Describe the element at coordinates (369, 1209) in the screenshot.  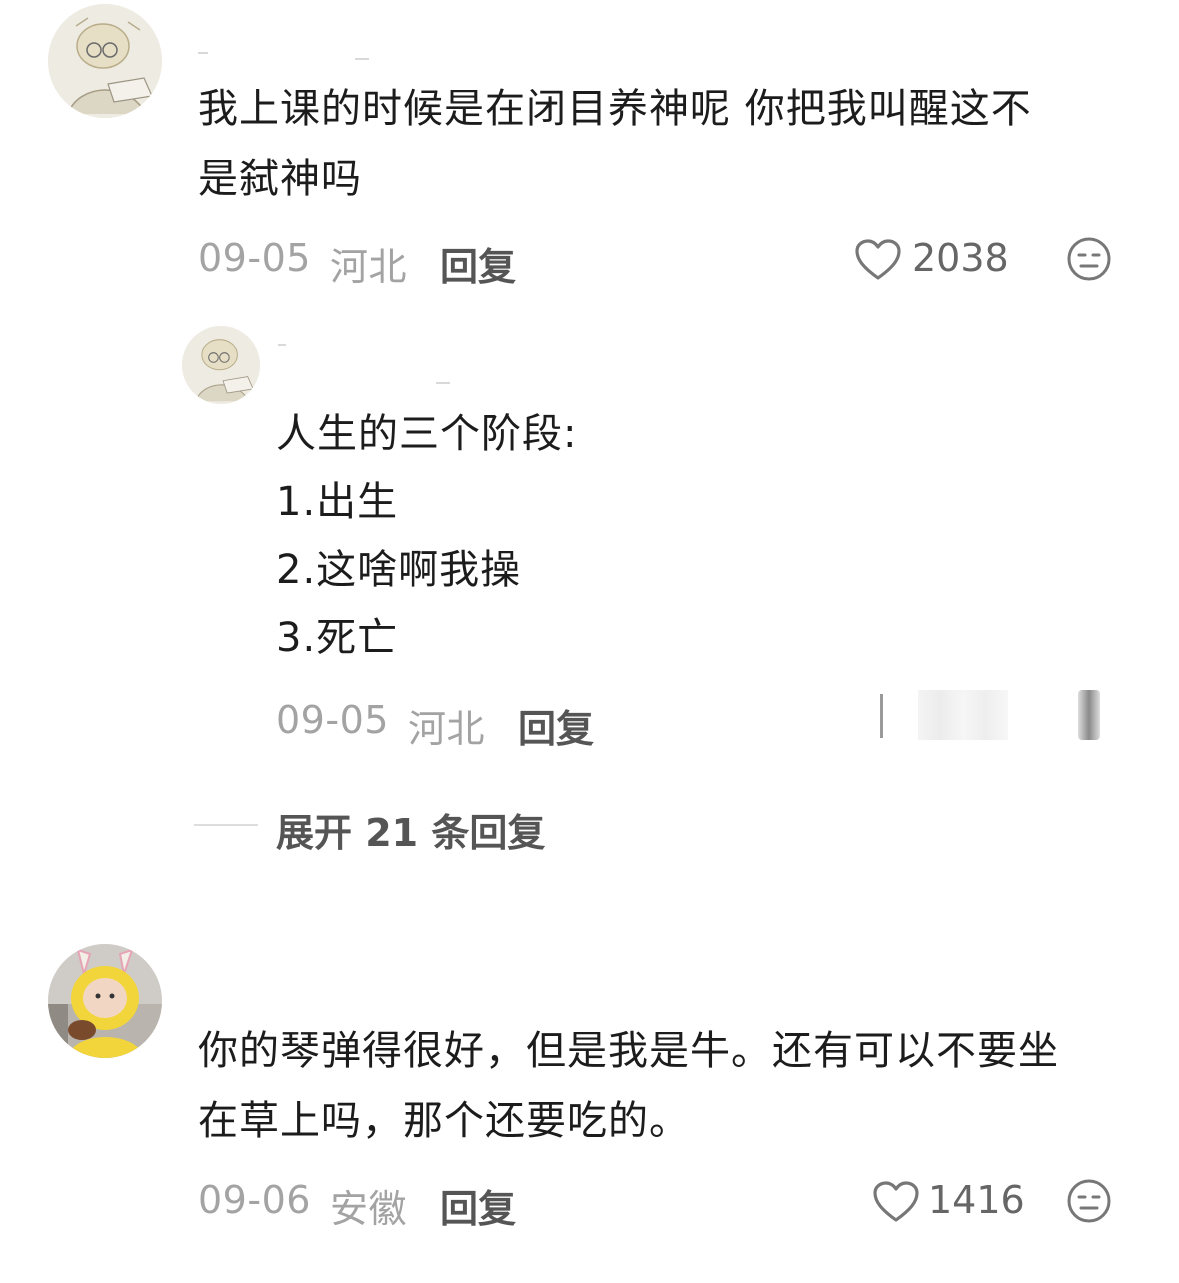
I see `comment-location: 安徽` at that location.